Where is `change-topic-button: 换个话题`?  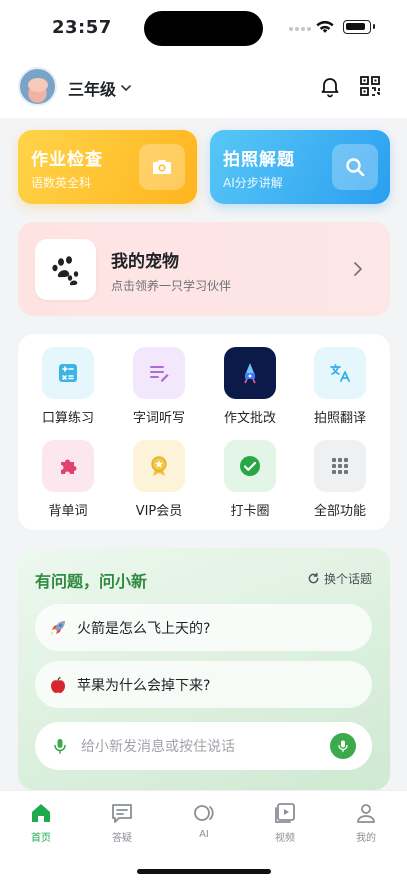
change-topic-button: 换个话题 is located at coordinates (339, 578).